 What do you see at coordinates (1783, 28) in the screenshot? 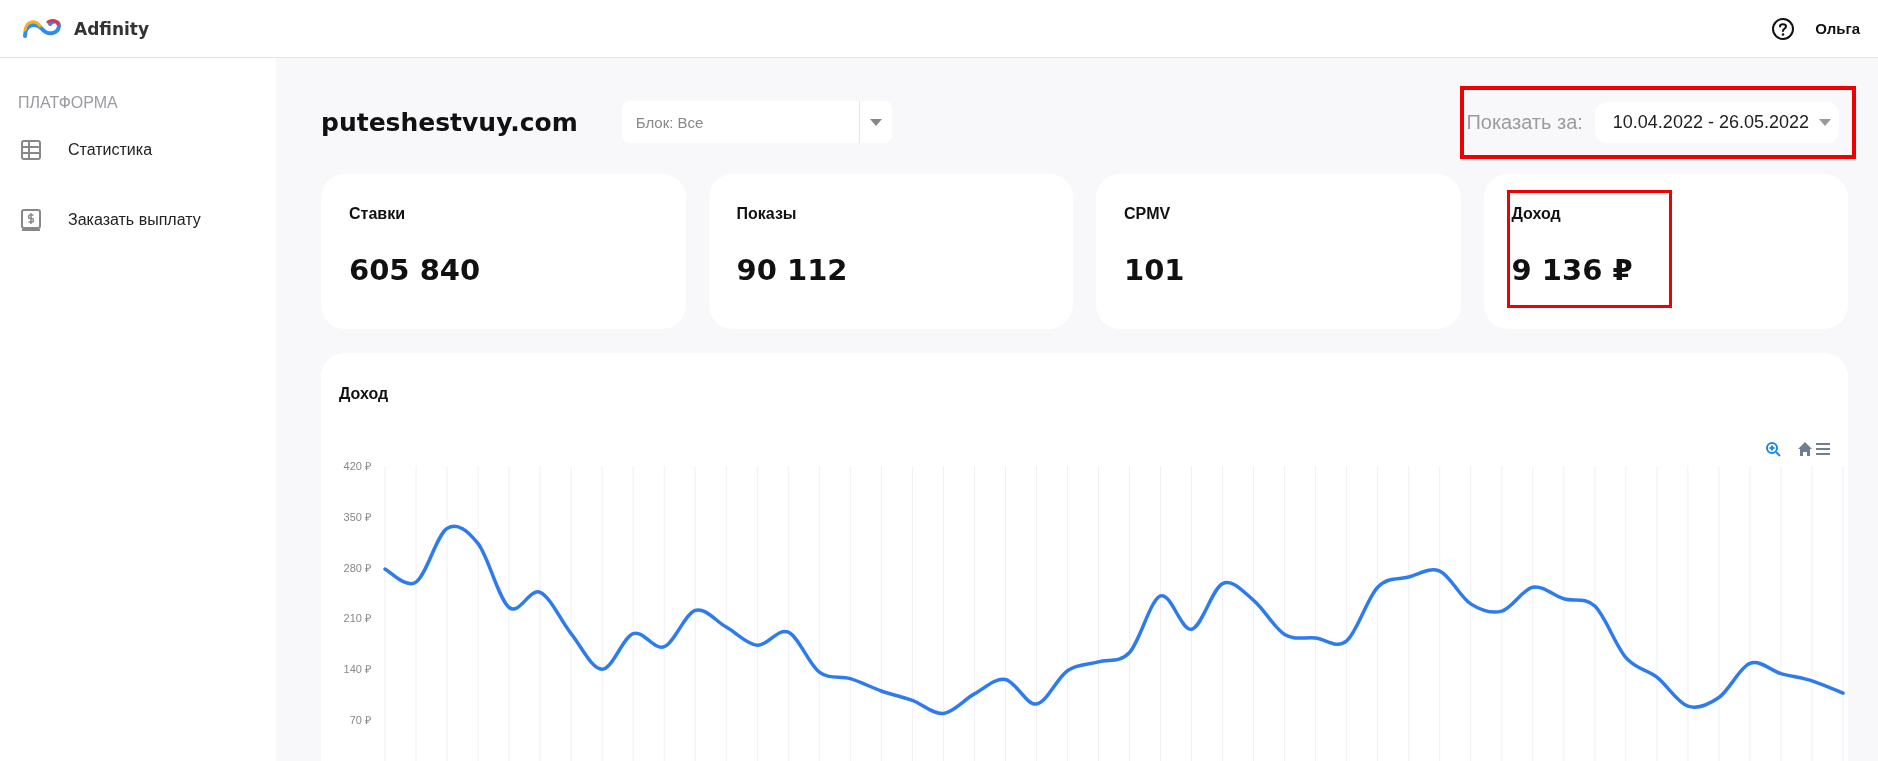
I see `help-icon` at bounding box center [1783, 28].